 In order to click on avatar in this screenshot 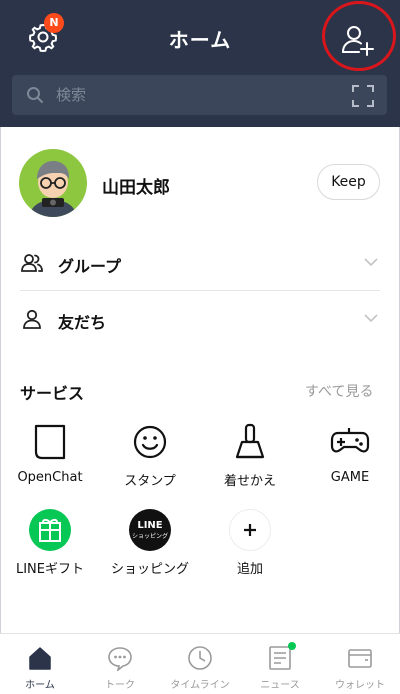, I will do `click(53, 183)`.